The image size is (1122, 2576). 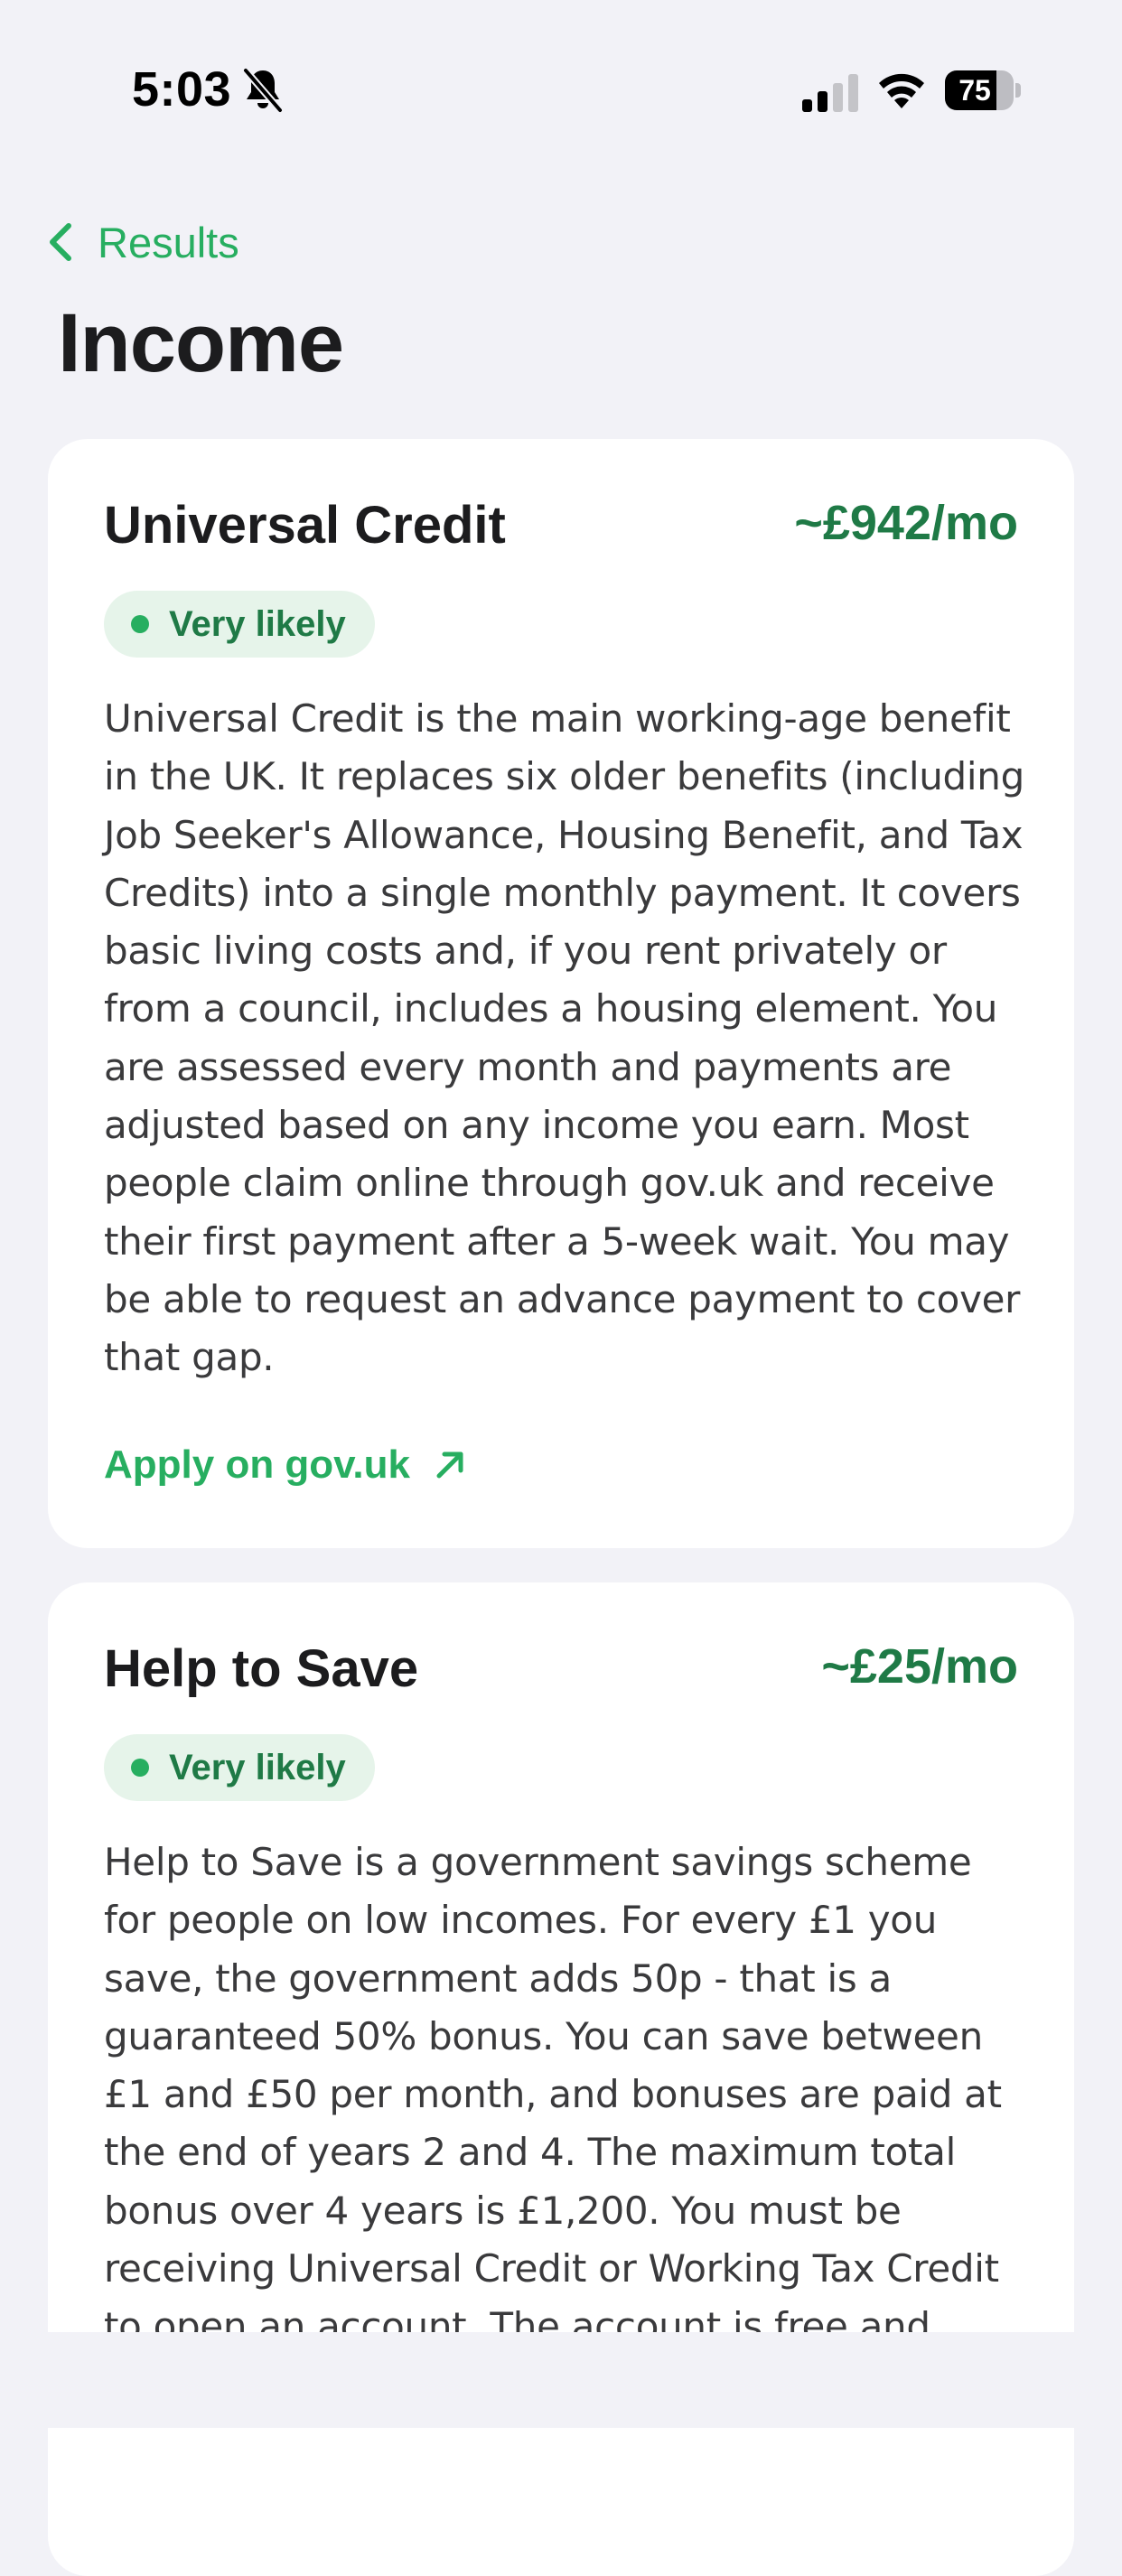 What do you see at coordinates (257, 1464) in the screenshot?
I see `apply-link-label: Apply on gov.uk` at bounding box center [257, 1464].